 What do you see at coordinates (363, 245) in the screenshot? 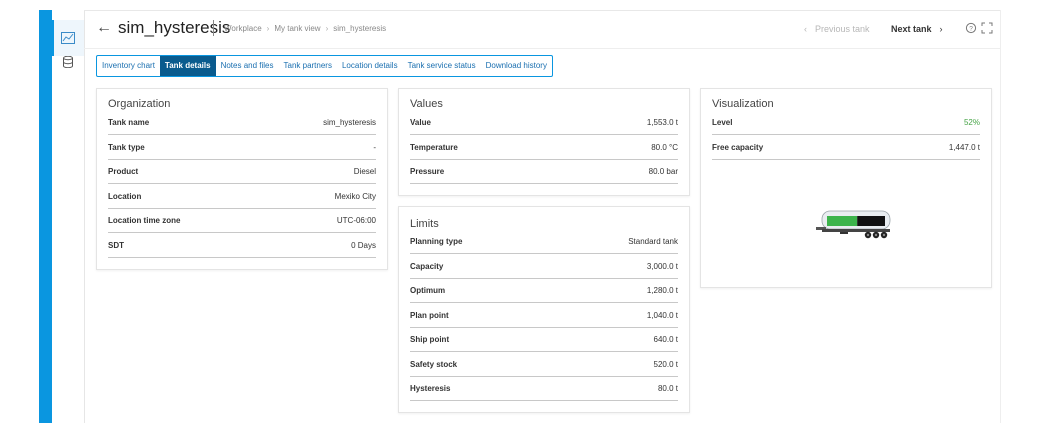
I see `row-value: 0 Days` at bounding box center [363, 245].